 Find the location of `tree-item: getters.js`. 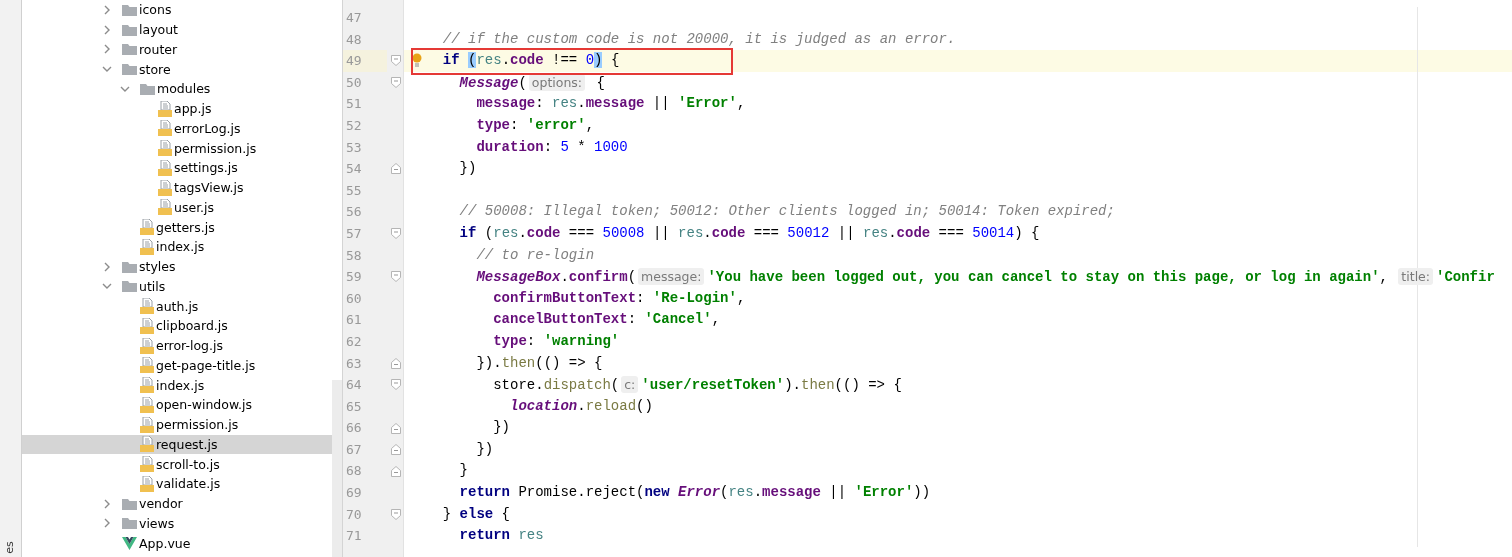

tree-item: getters.js is located at coordinates (177, 227).